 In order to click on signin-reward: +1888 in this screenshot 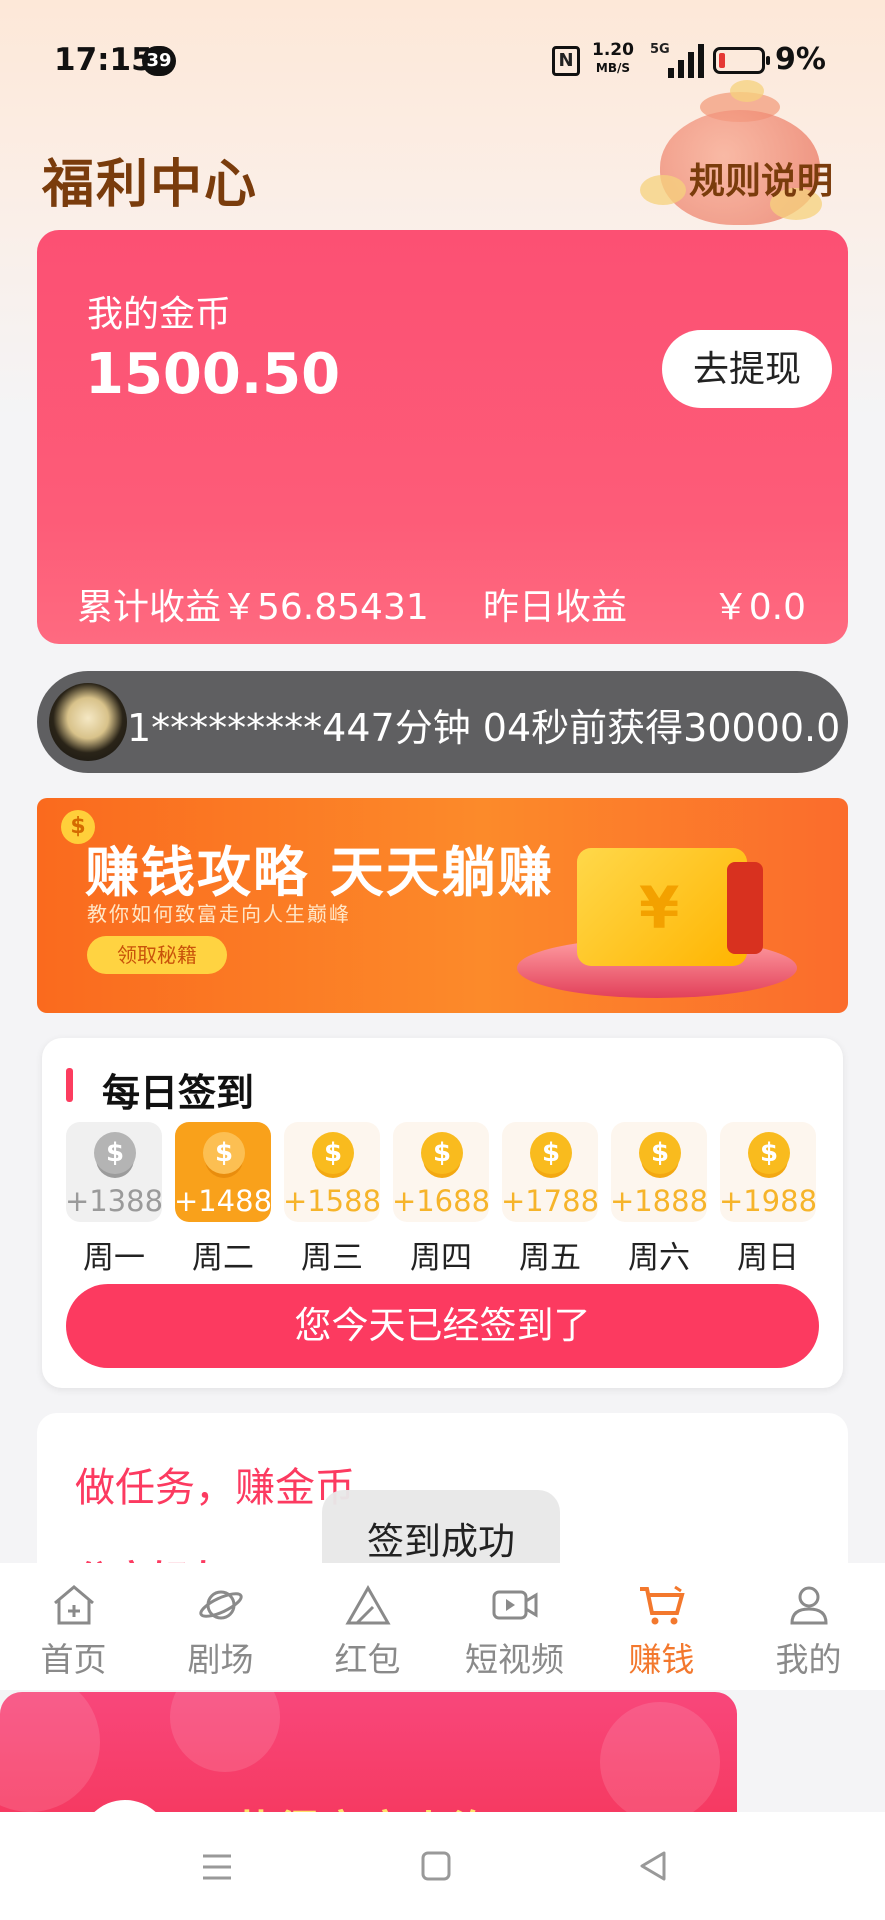, I will do `click(659, 1201)`.